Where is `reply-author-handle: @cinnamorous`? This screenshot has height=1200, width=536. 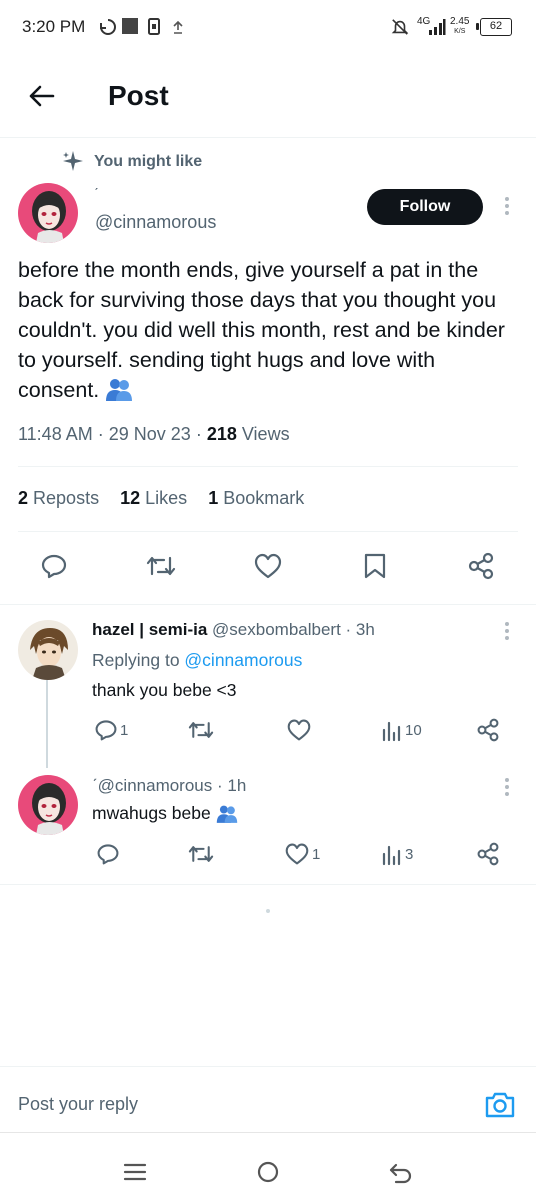 reply-author-handle: @cinnamorous is located at coordinates (155, 785).